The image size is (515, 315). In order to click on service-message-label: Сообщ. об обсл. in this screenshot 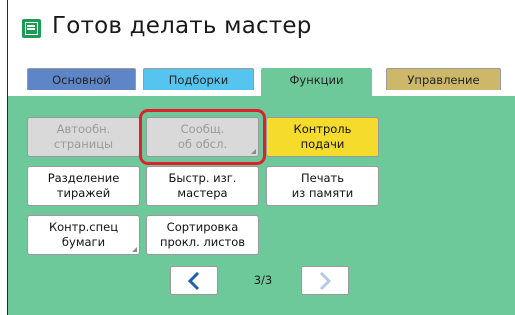, I will do `click(202, 136)`.